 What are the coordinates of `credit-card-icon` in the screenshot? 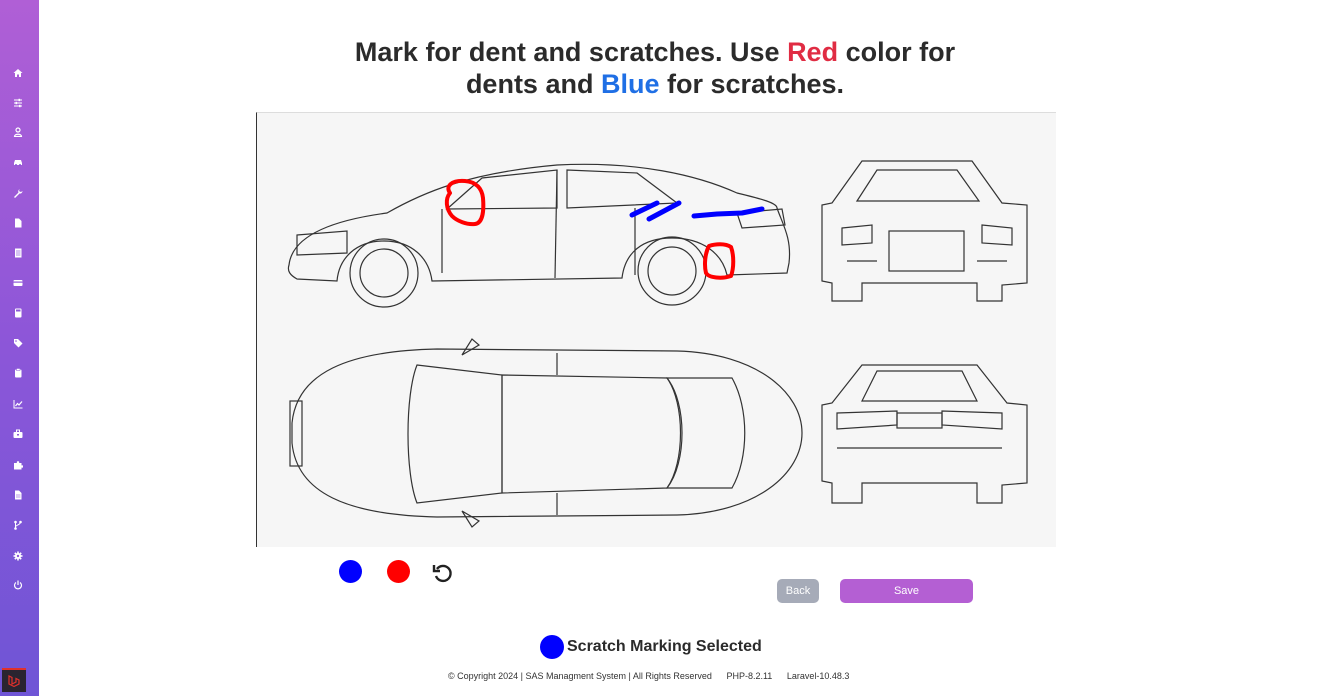 It's located at (18, 283).